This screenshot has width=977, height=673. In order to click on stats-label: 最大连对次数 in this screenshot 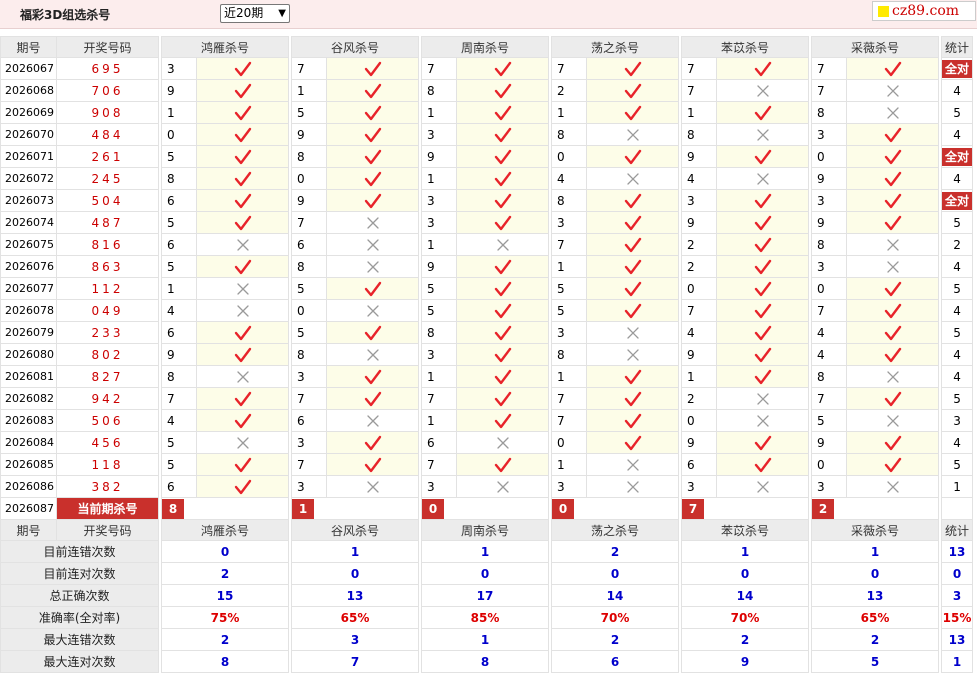, I will do `click(79, 661)`.